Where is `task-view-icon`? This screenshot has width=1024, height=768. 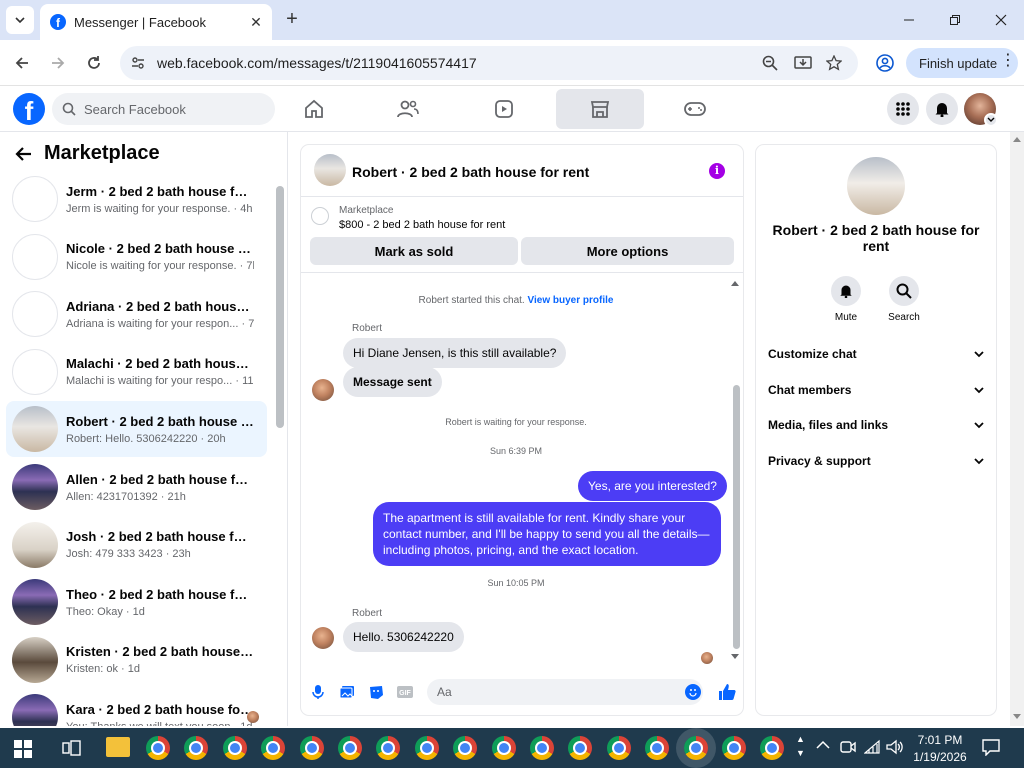 task-view-icon is located at coordinates (72, 748).